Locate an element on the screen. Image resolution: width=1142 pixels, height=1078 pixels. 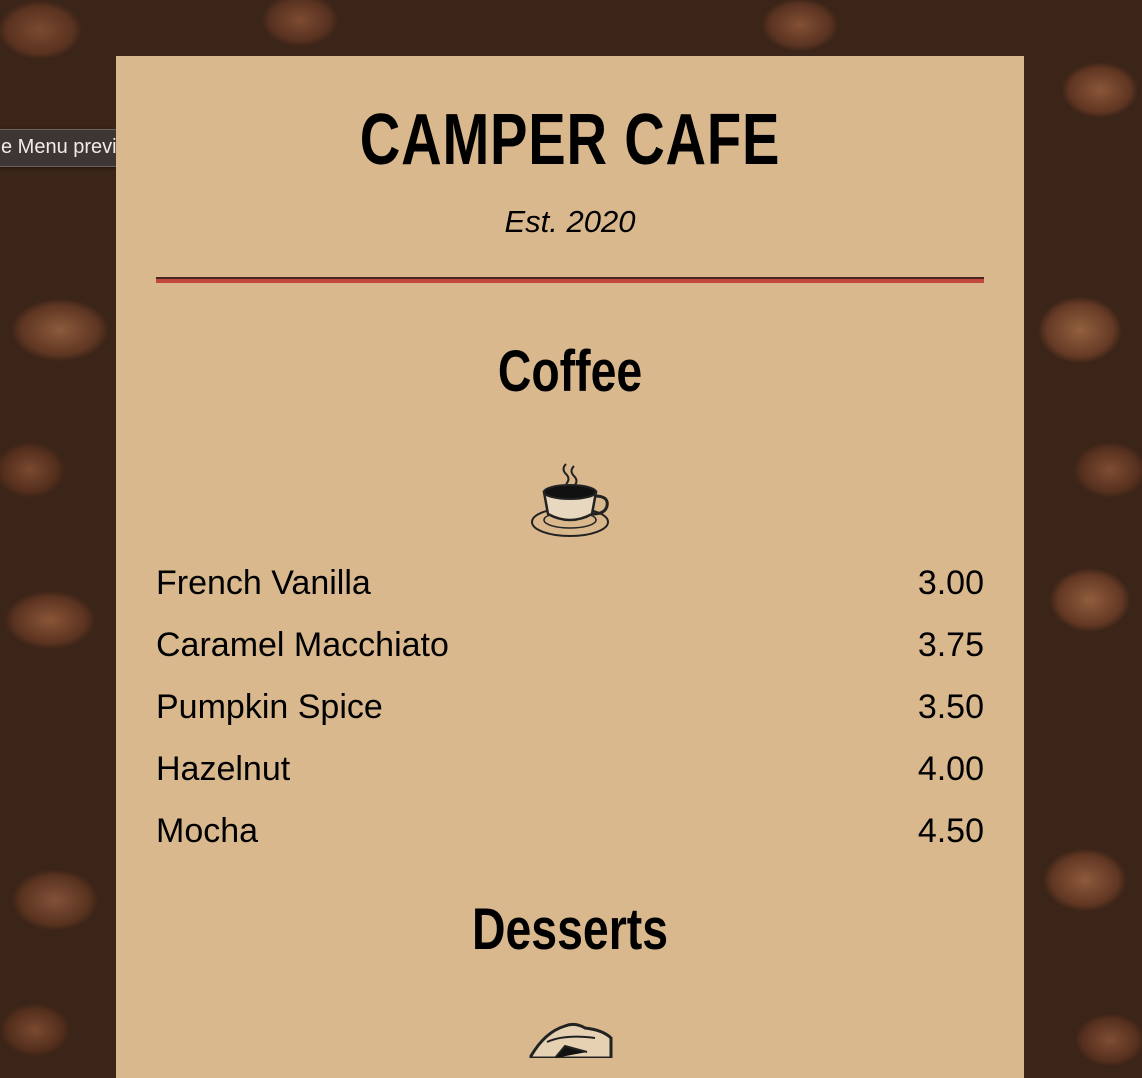
item-price: 3.75 is located at coordinates (950, 645).